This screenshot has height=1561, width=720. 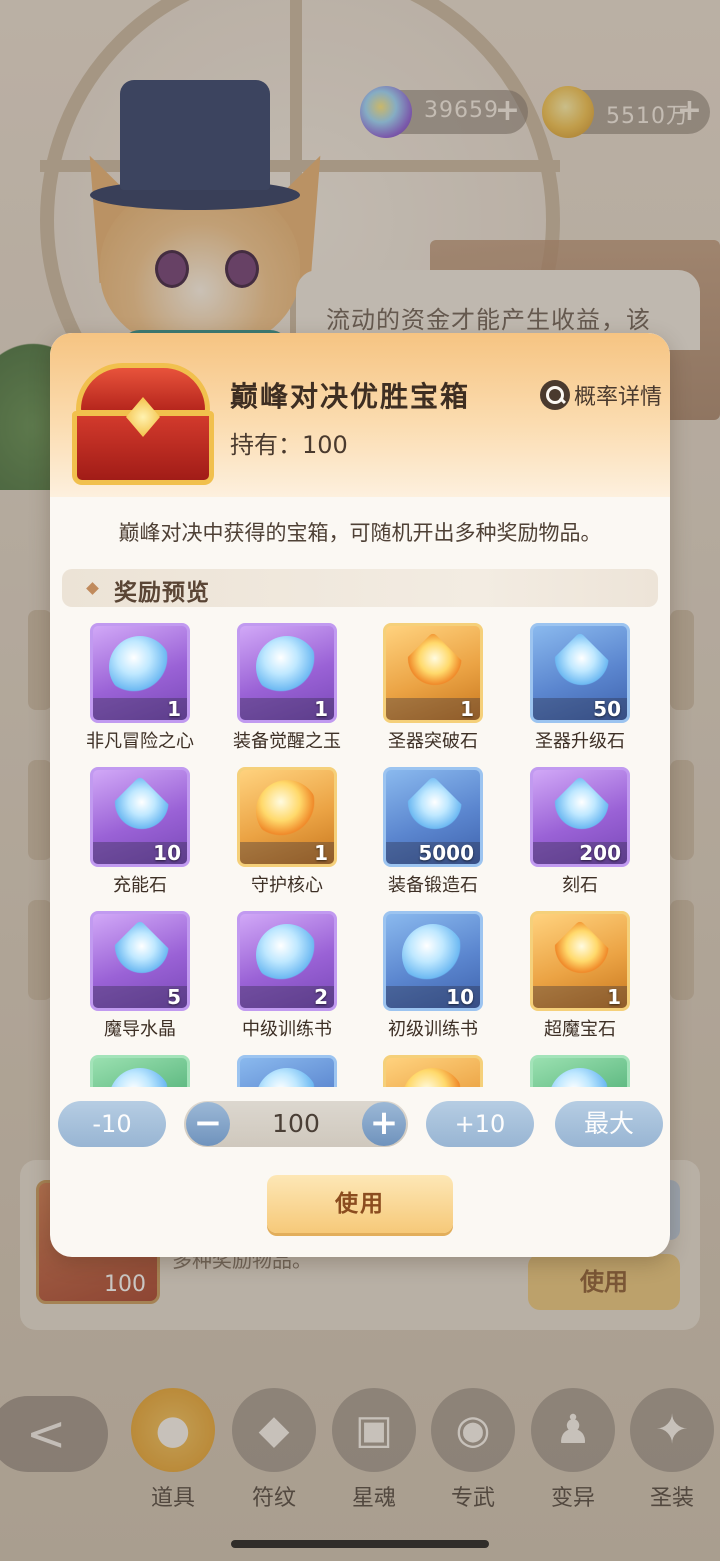 I want to click on reward-item: 1 圣器突破石, so click(x=425, y=687).